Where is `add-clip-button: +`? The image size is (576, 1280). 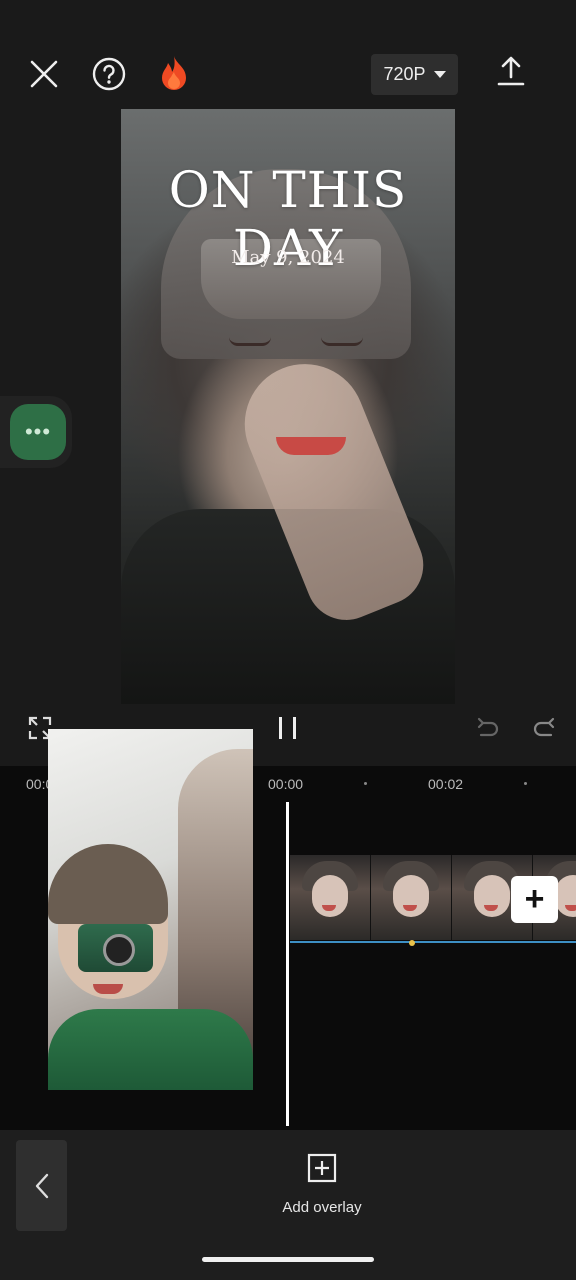
add-clip-button: + is located at coordinates (534, 899).